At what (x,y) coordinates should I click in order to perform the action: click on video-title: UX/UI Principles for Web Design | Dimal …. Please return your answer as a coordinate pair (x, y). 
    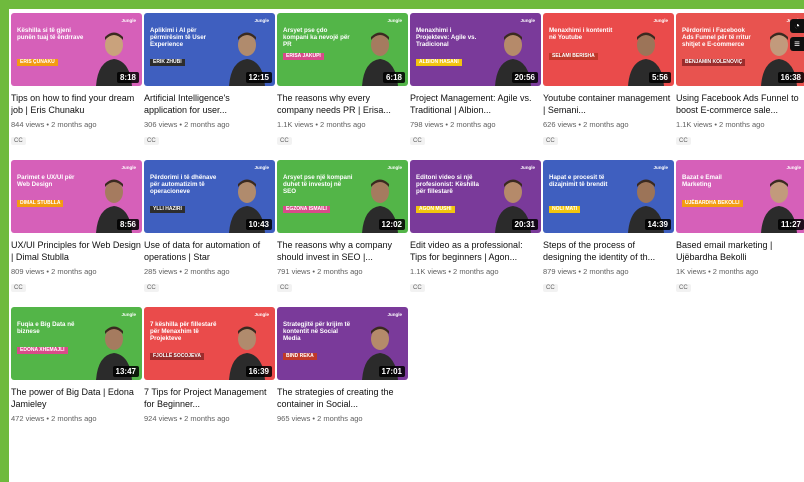
    Looking at the image, I should click on (76, 251).